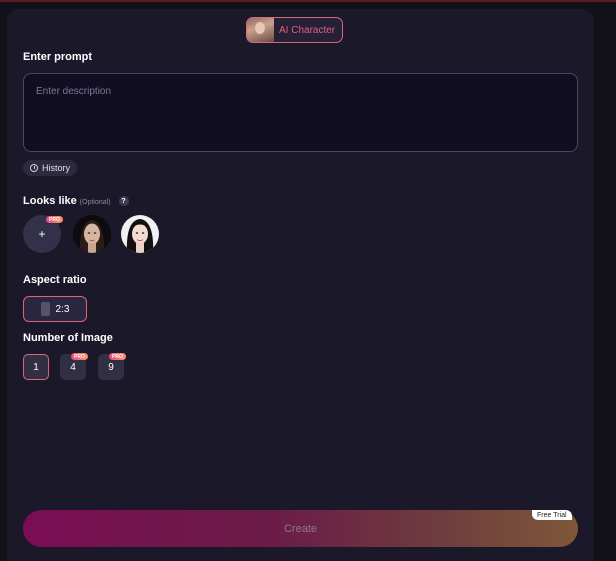  Describe the element at coordinates (62, 309) in the screenshot. I see `aspect-ratio-value: 2:3` at that location.